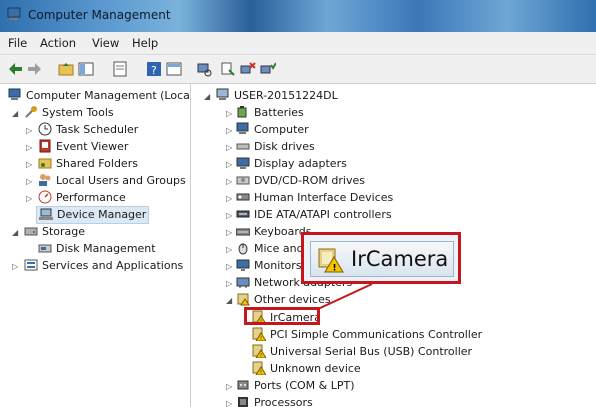  What do you see at coordinates (331, 261) in the screenshot?
I see `warning-device-icon: !` at bounding box center [331, 261].